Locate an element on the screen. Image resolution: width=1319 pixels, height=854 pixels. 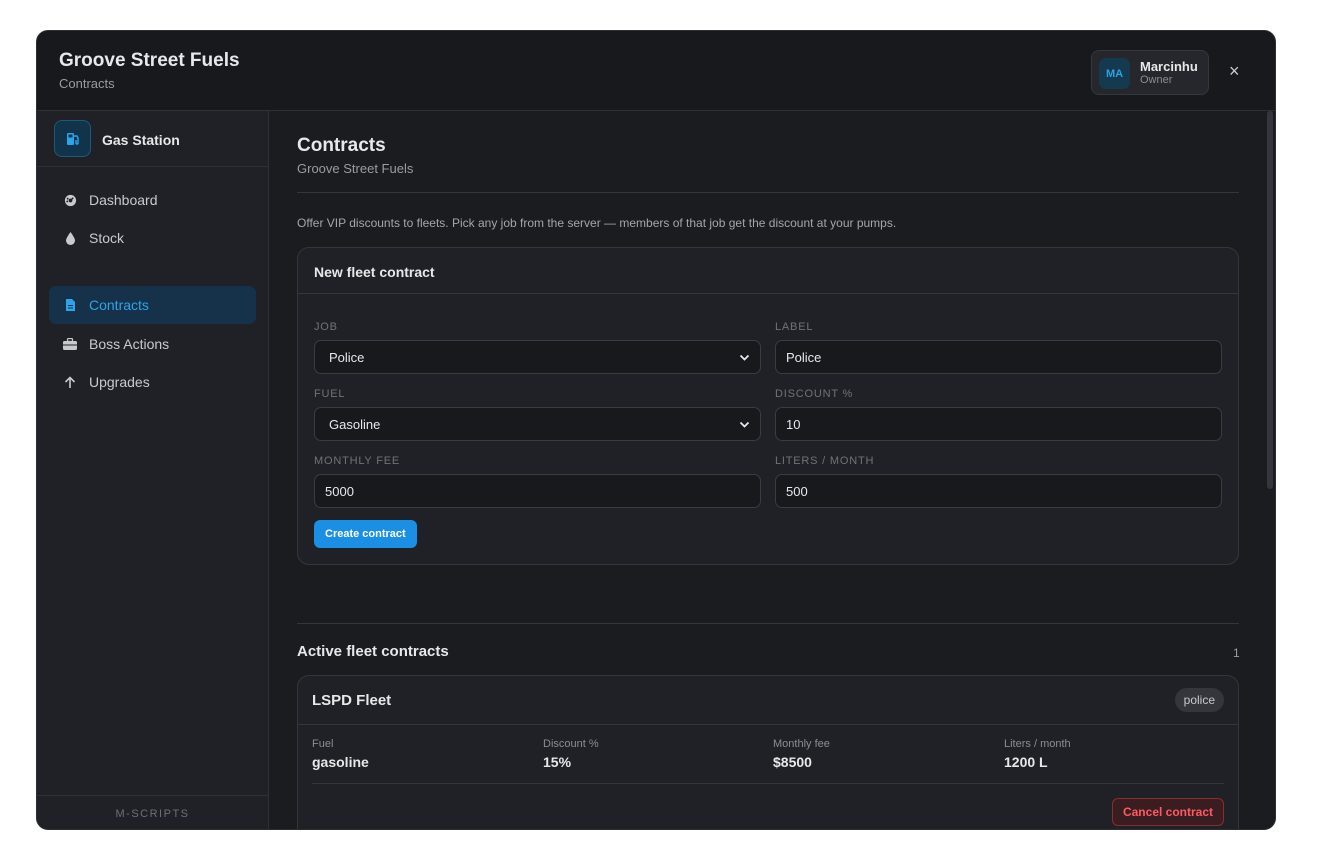
active-contracts-count: 1 is located at coordinates (1236, 653).